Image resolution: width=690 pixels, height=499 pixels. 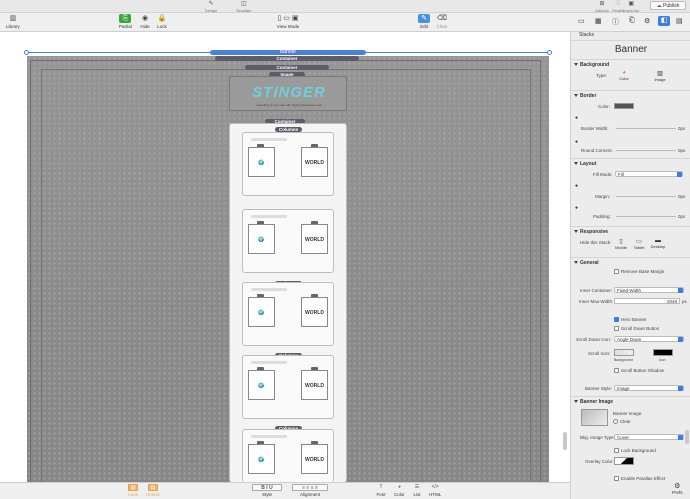 I want to click on lock-format-button: ⛓ Lock, so click(x=133, y=490).